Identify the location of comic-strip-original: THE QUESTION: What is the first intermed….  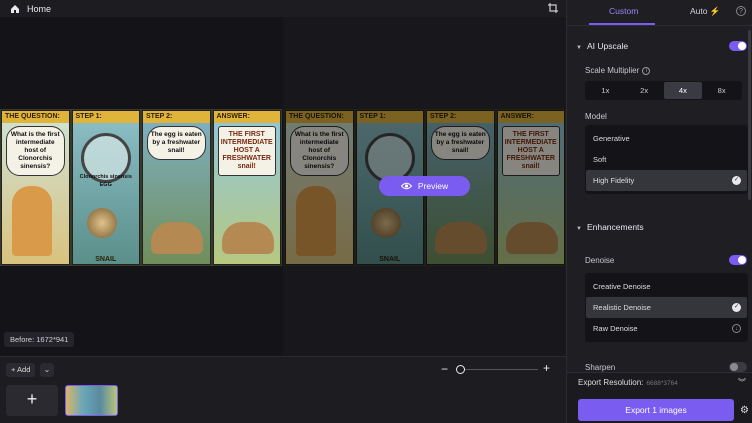
(141, 187).